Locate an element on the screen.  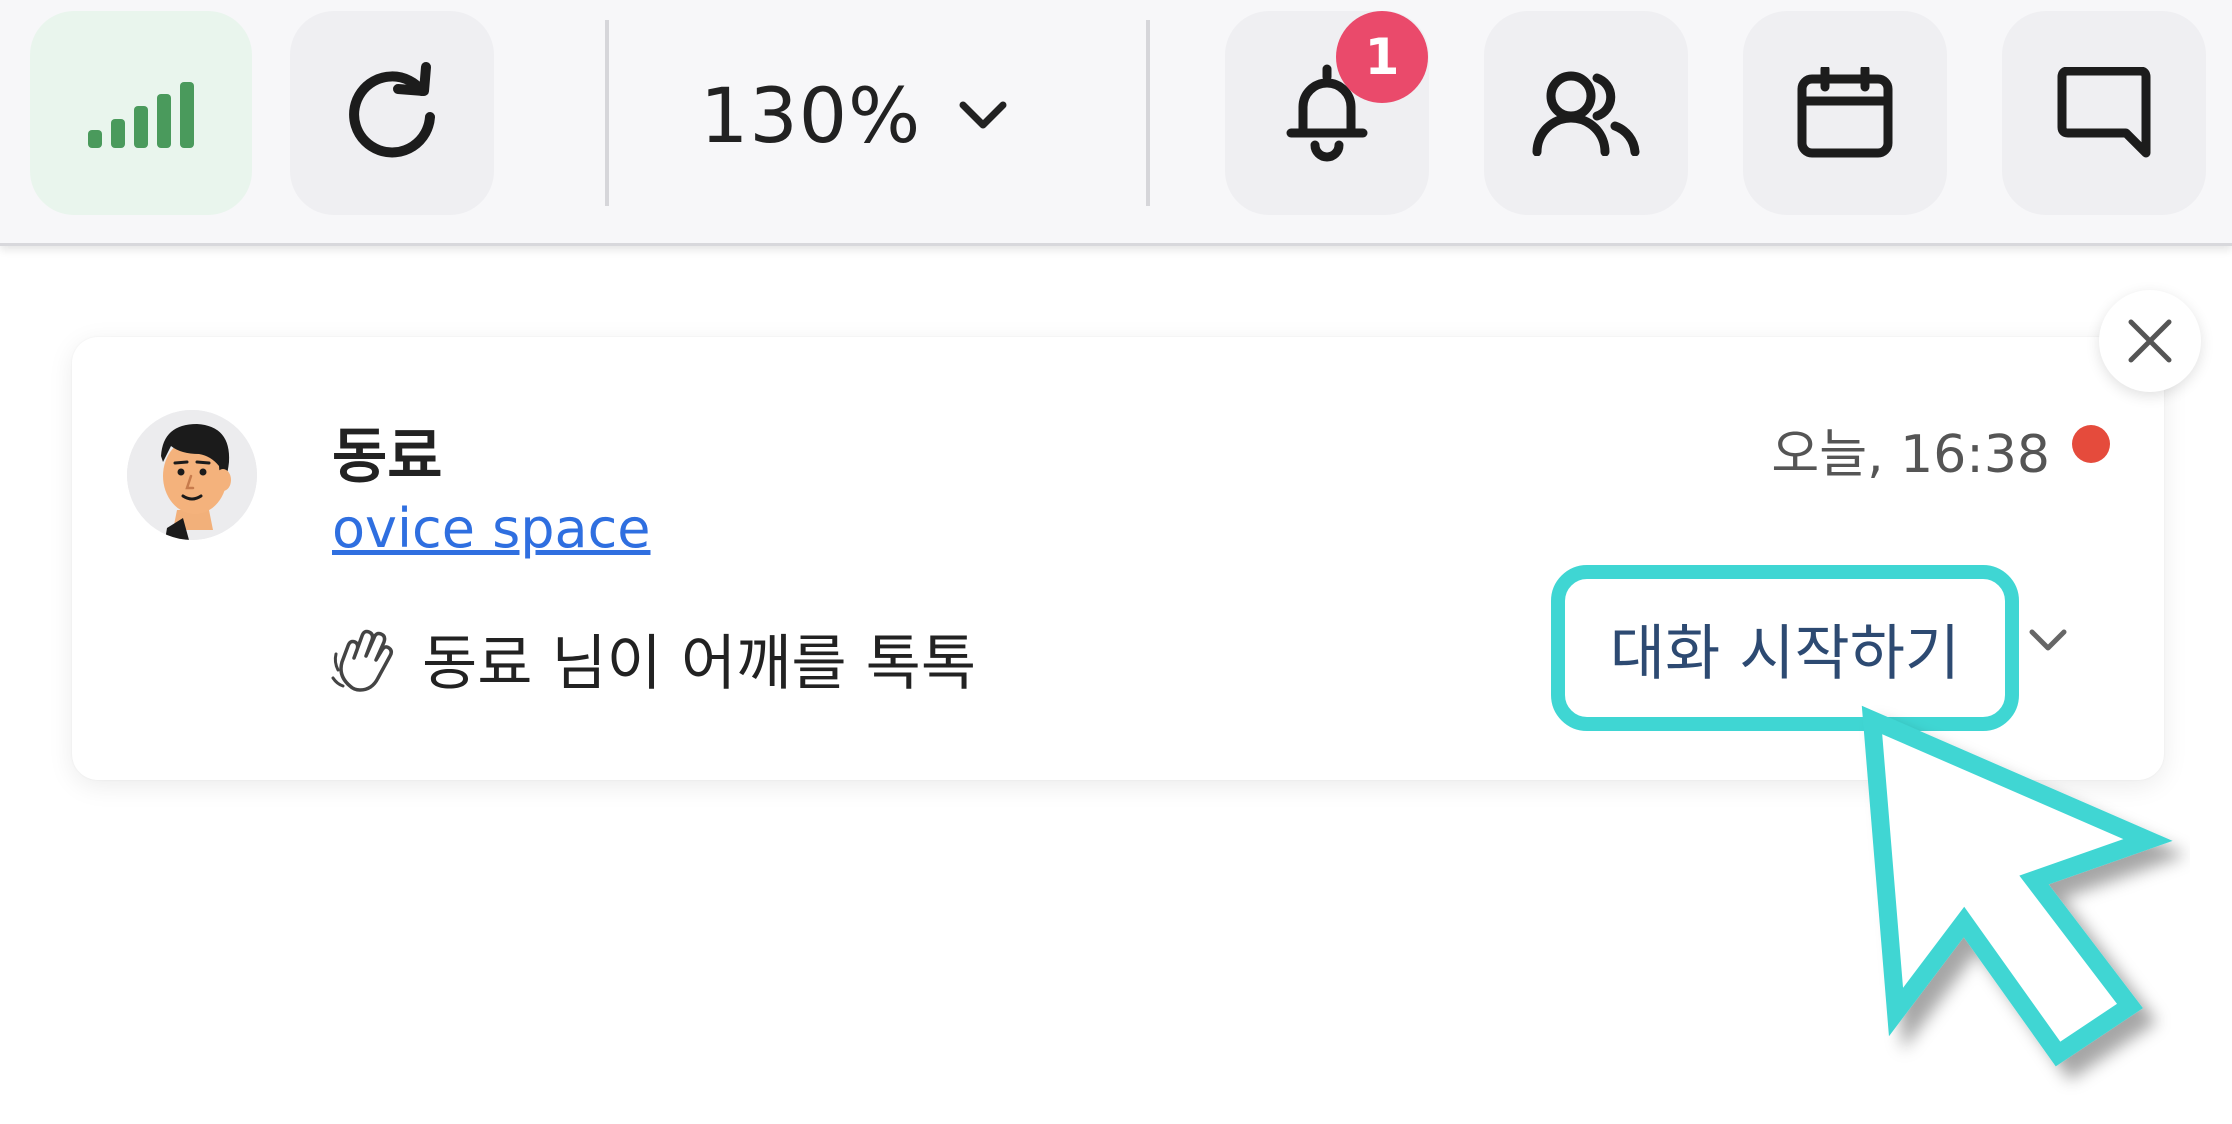
space-link: ovice space is located at coordinates (491, 528).